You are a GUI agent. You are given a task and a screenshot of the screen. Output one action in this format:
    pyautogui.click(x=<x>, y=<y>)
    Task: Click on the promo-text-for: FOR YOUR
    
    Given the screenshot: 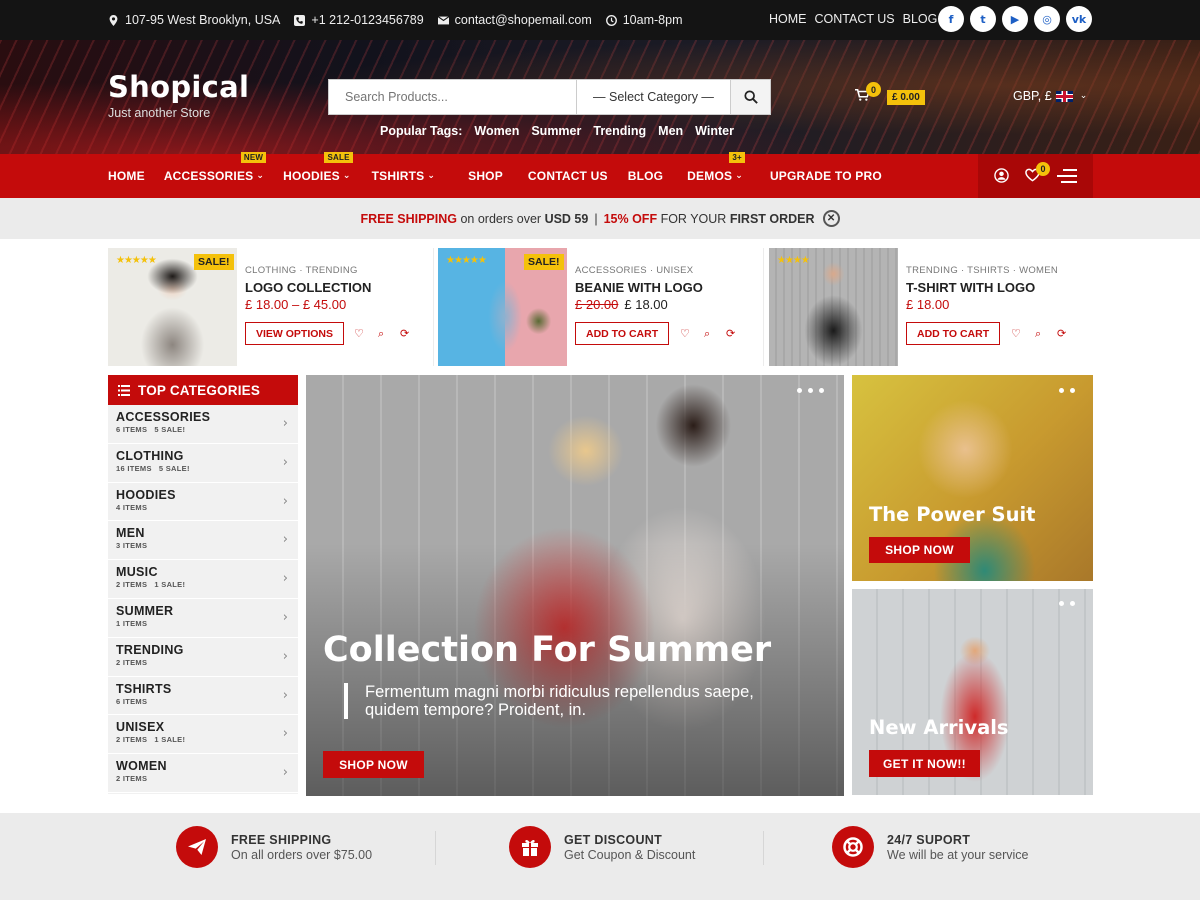 What is the action you would take?
    pyautogui.click(x=693, y=218)
    